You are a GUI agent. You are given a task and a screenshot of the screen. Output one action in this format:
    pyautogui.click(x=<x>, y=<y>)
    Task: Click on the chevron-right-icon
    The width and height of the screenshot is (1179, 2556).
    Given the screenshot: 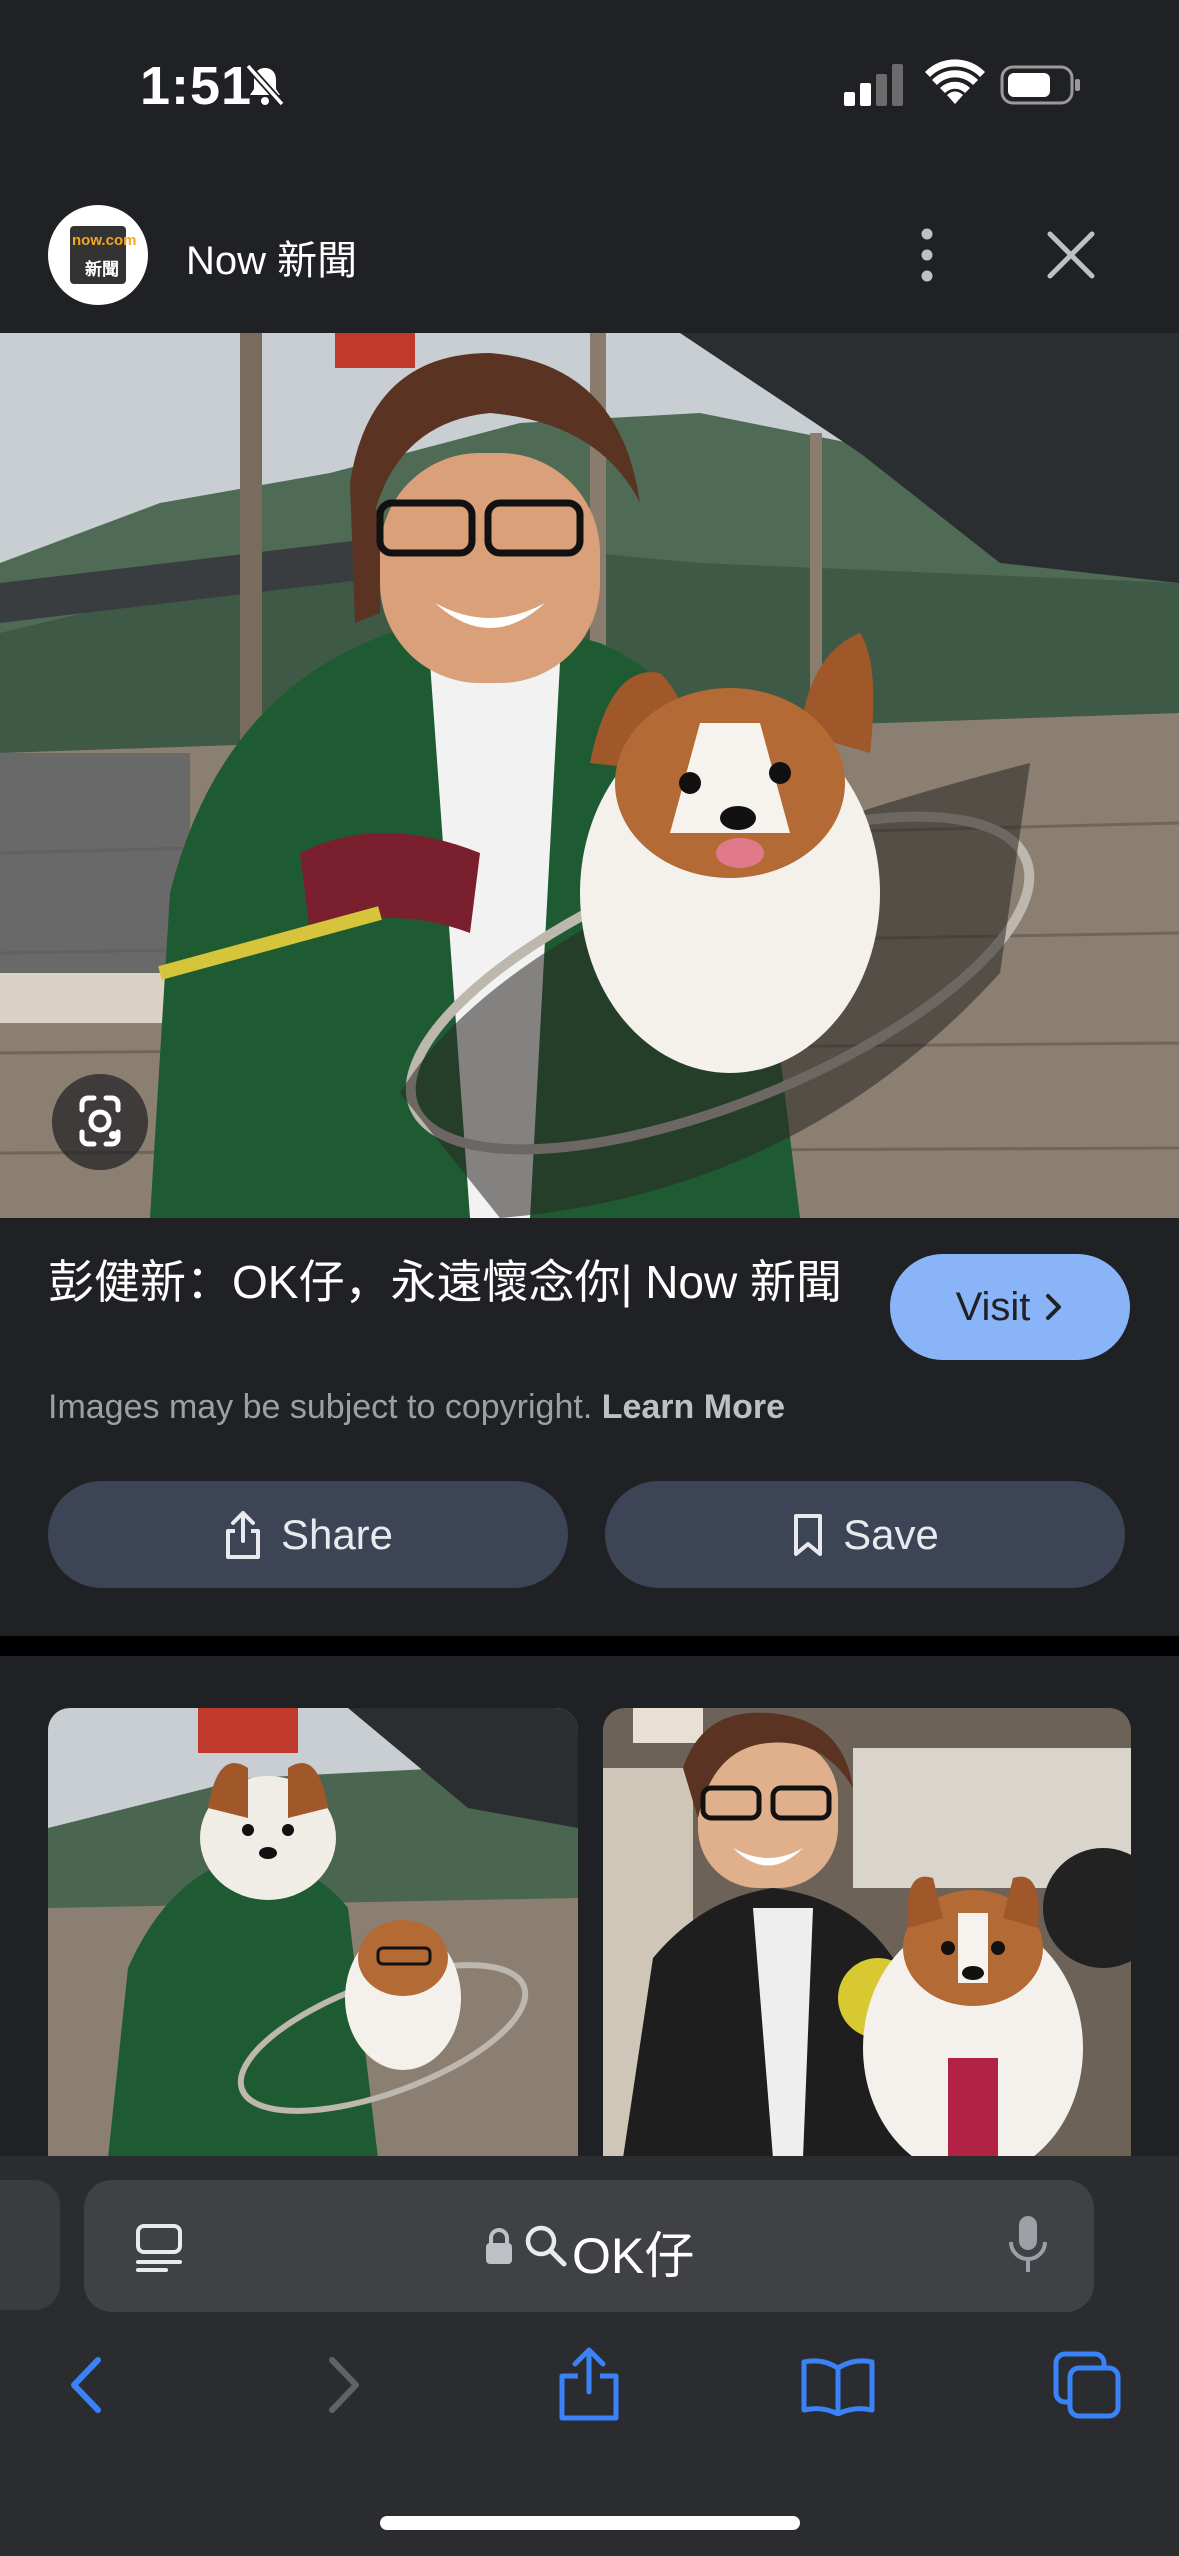 What is the action you would take?
    pyautogui.click(x=1054, y=1307)
    